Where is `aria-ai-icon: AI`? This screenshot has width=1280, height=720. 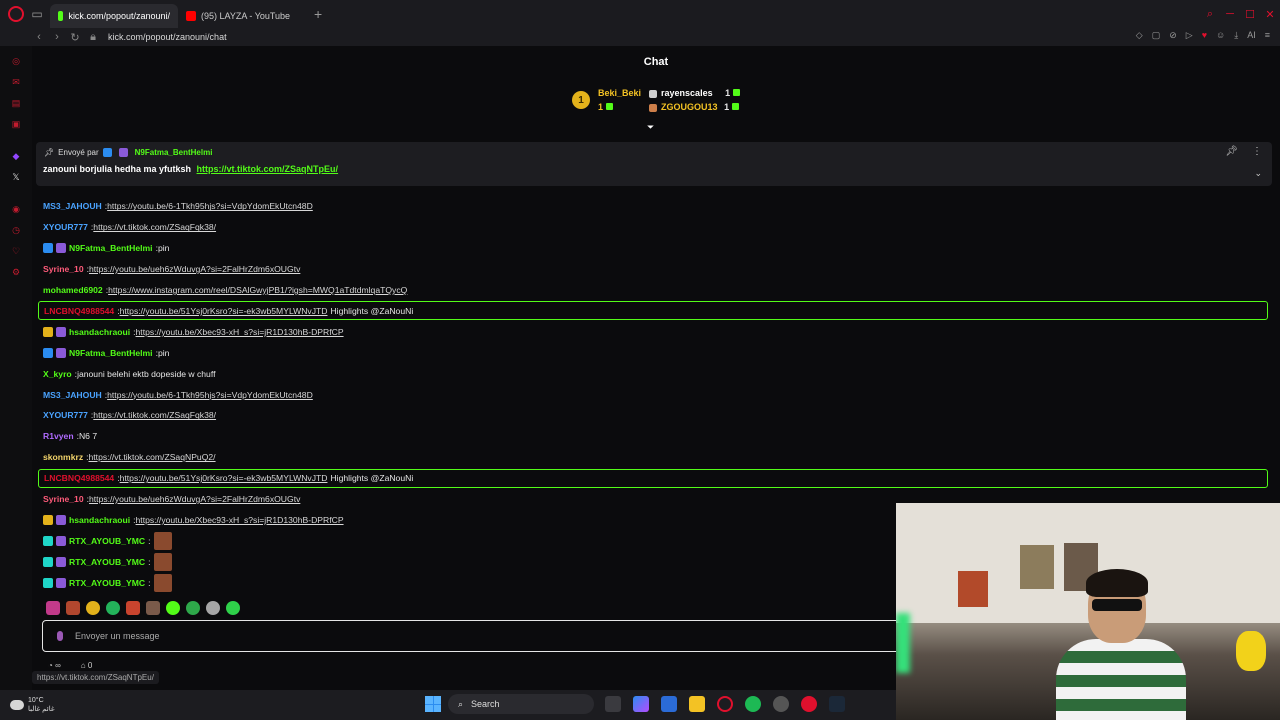 aria-ai-icon: AI is located at coordinates (1251, 35).